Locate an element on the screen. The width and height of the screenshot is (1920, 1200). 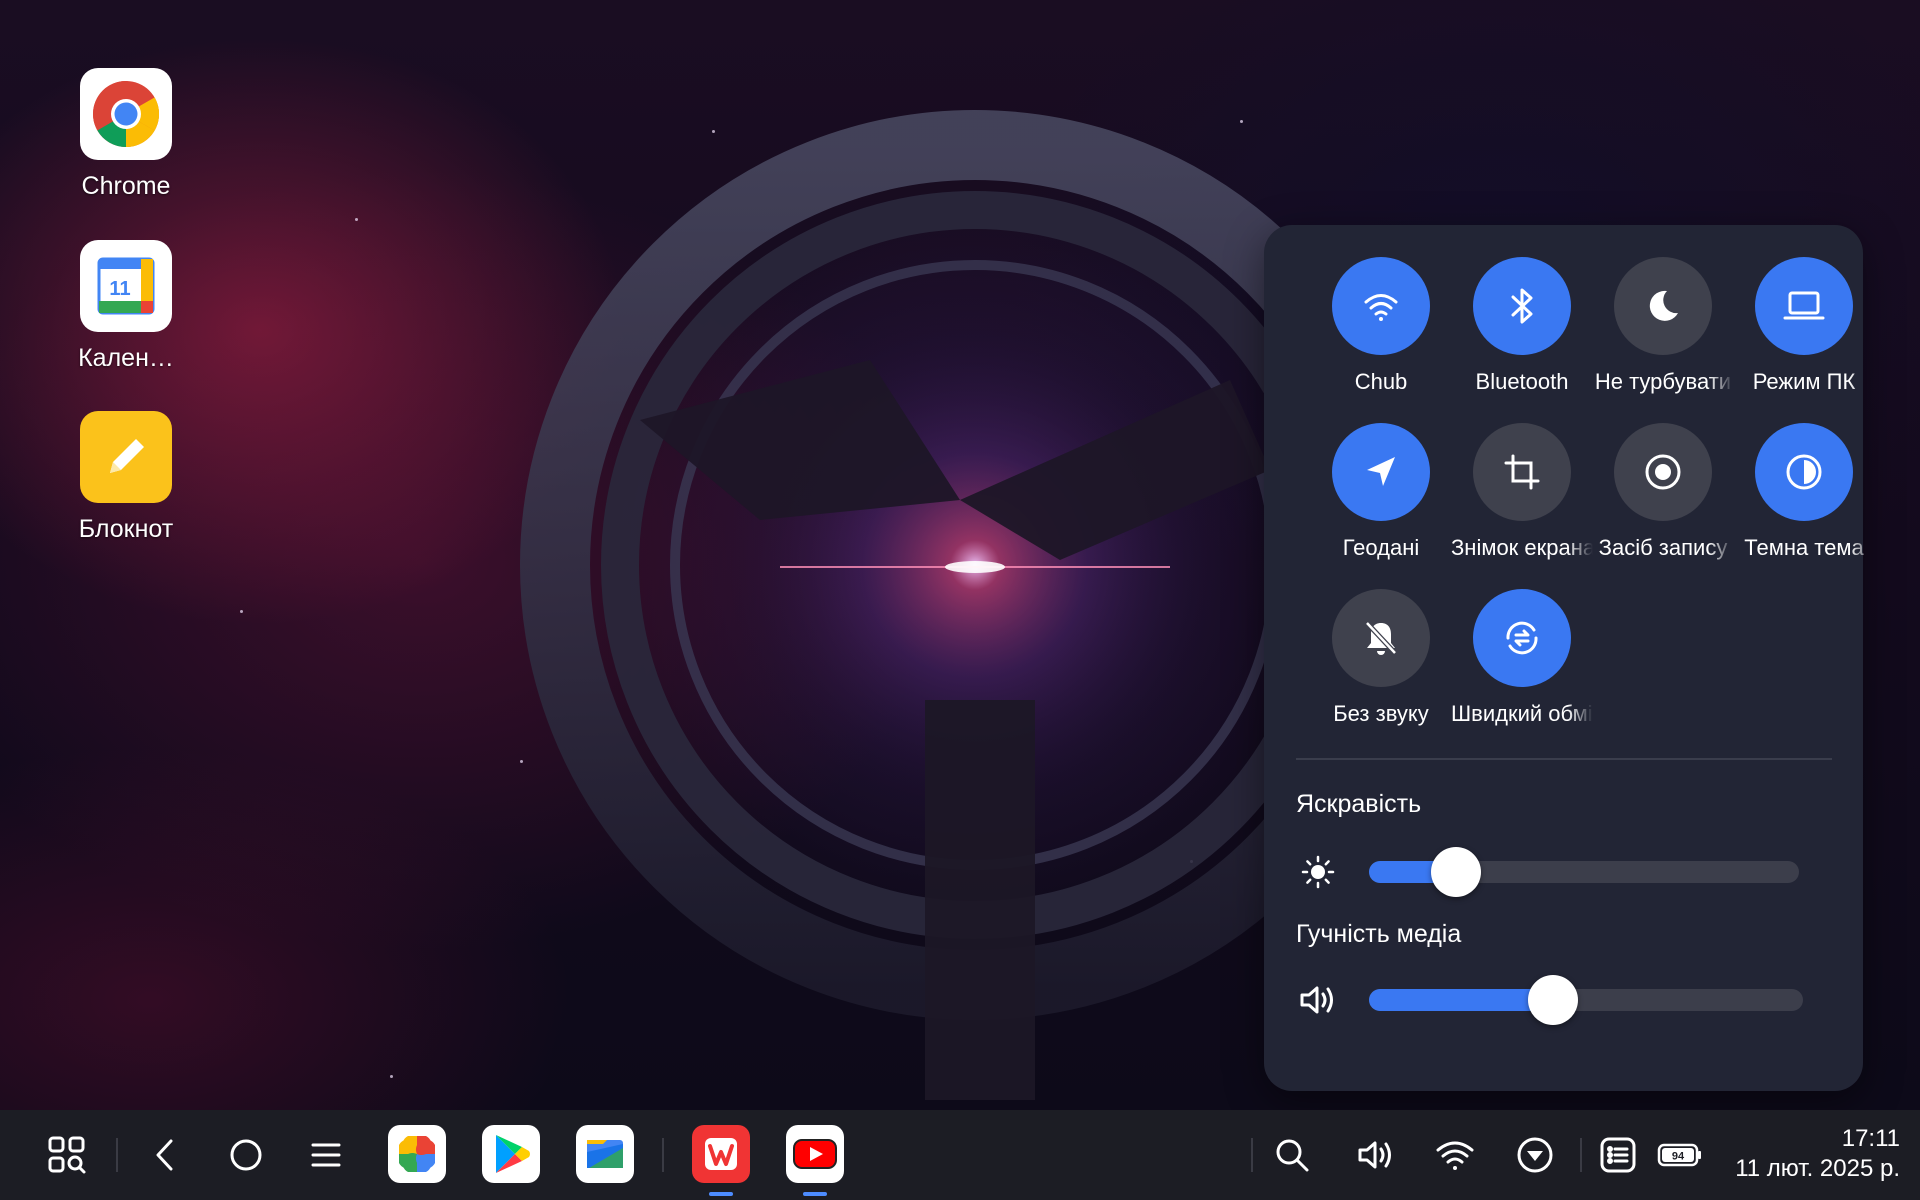
moon-icon is located at coordinates (1663, 306).